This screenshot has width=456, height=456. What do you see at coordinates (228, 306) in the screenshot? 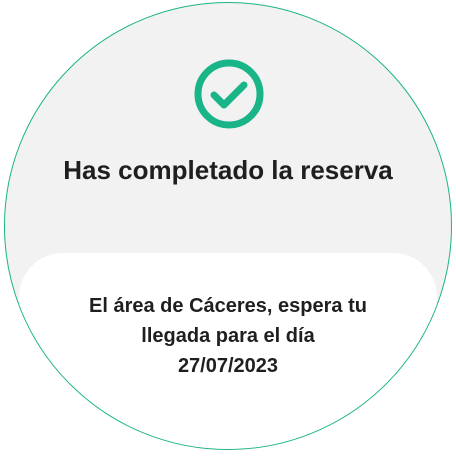
I see `message-line-1: El área de Cáceres, espera tu` at bounding box center [228, 306].